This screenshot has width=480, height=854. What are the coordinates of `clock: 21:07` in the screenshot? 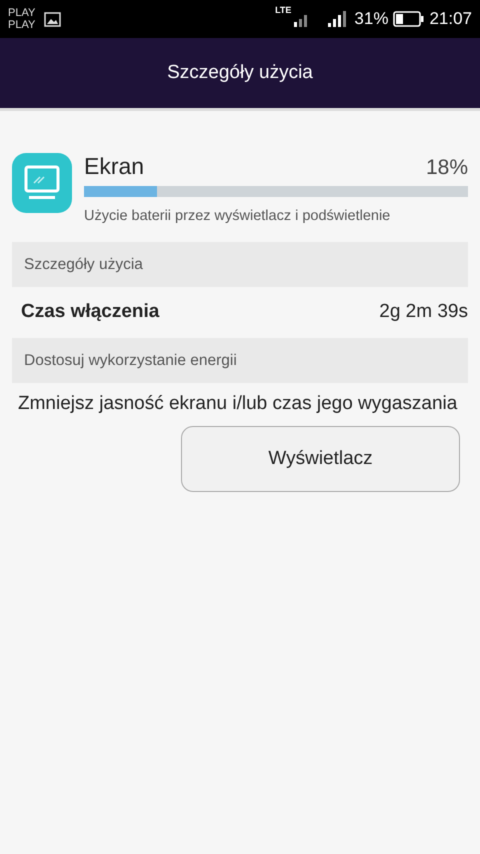 It's located at (450, 19).